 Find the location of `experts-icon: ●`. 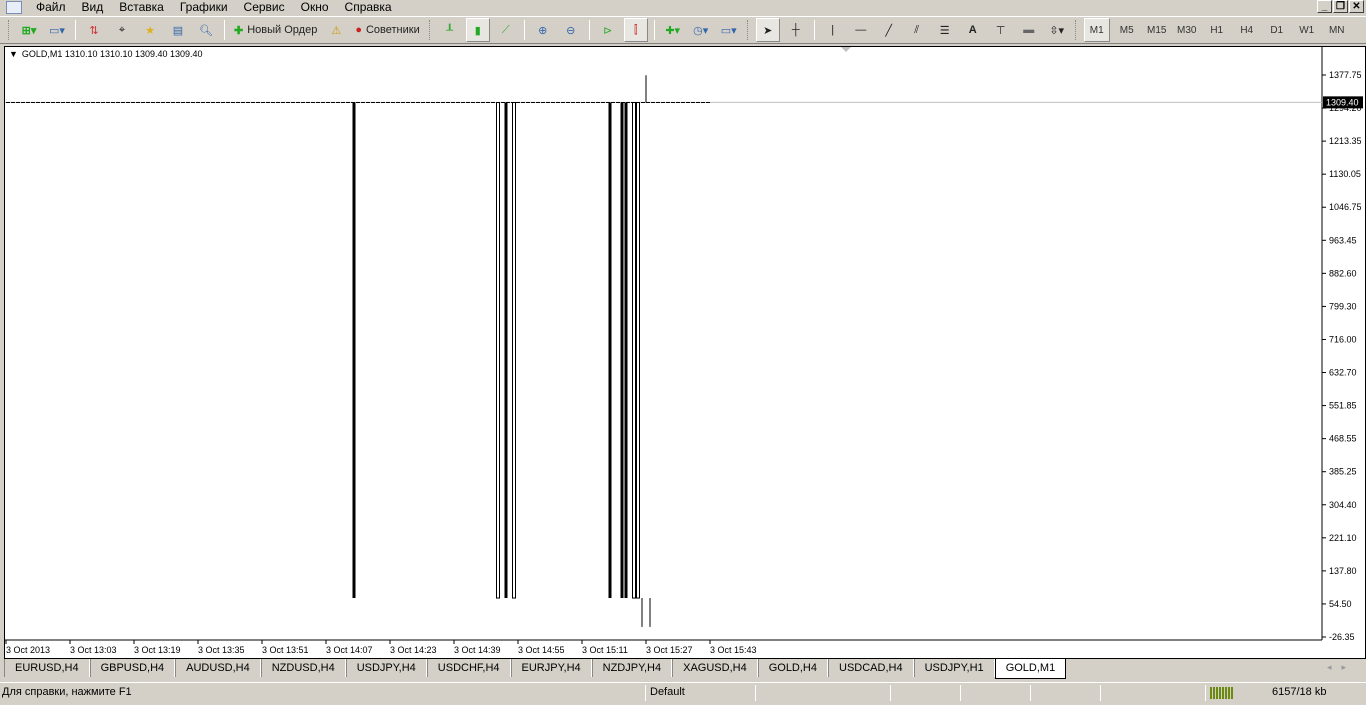

experts-icon: ● is located at coordinates (358, 30).